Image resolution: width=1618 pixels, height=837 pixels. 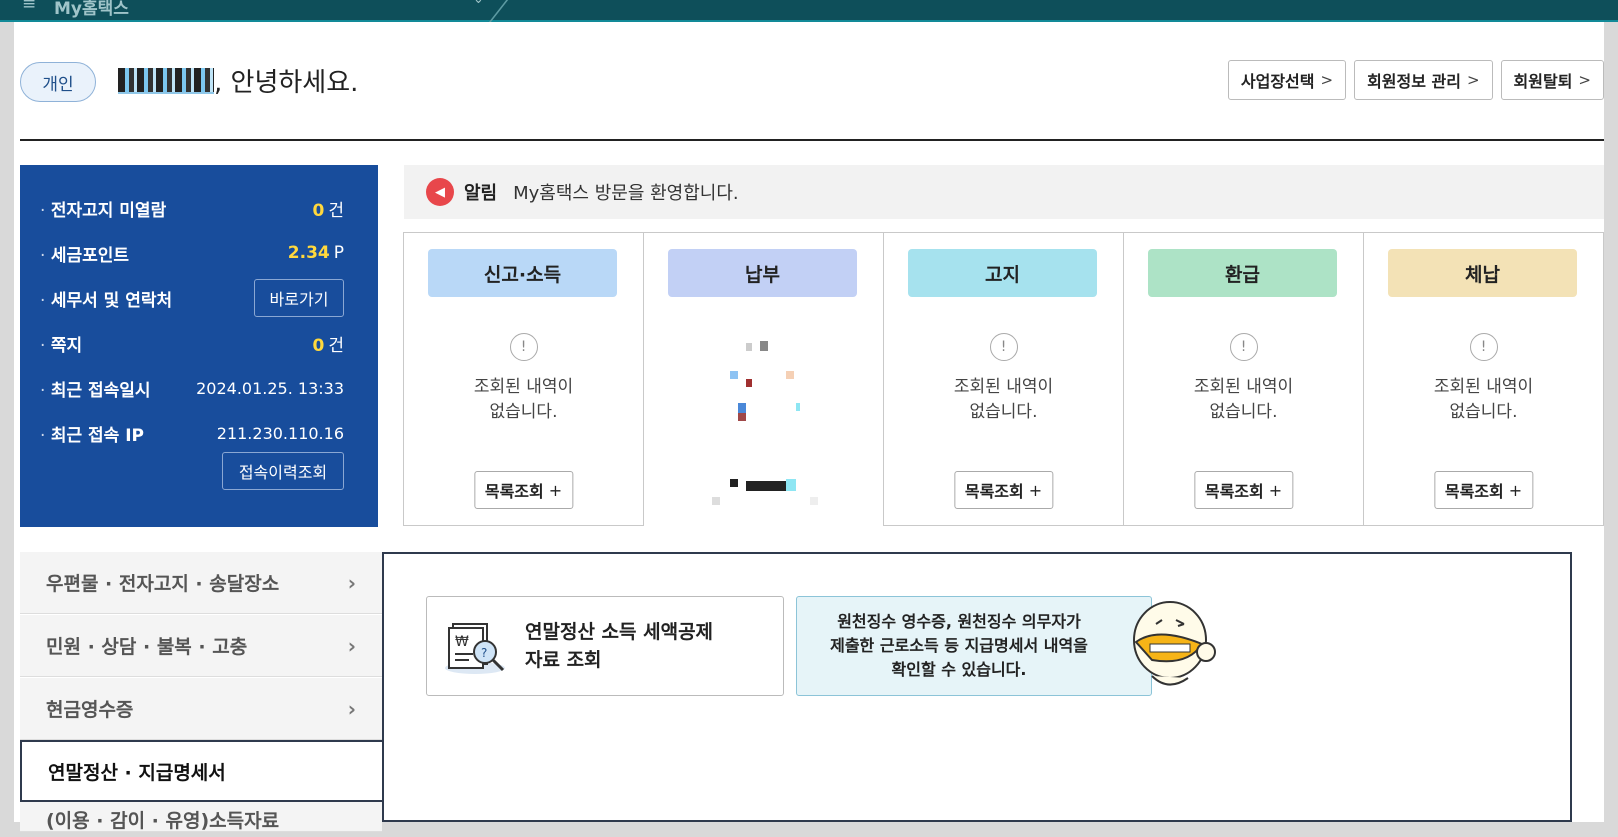 I want to click on year-end-lookup-card: ₩ ? 연말정산 소득 세액공제 자료 조회, so click(x=605, y=646).